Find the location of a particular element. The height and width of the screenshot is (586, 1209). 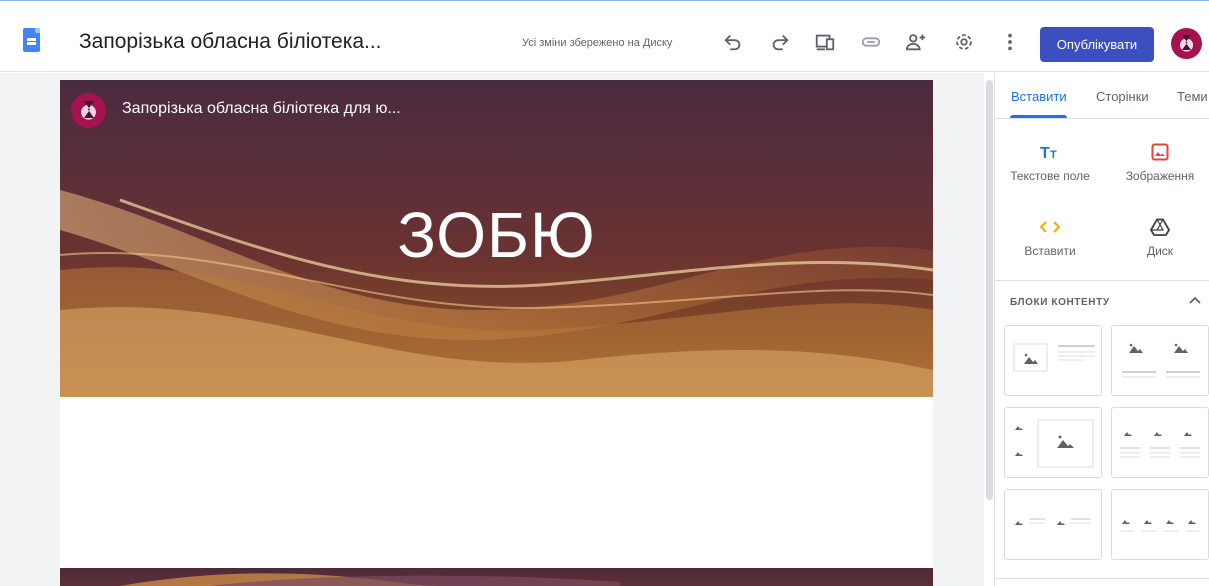

panel-tabs: Вставити Сторінки Теми is located at coordinates (1102, 96).